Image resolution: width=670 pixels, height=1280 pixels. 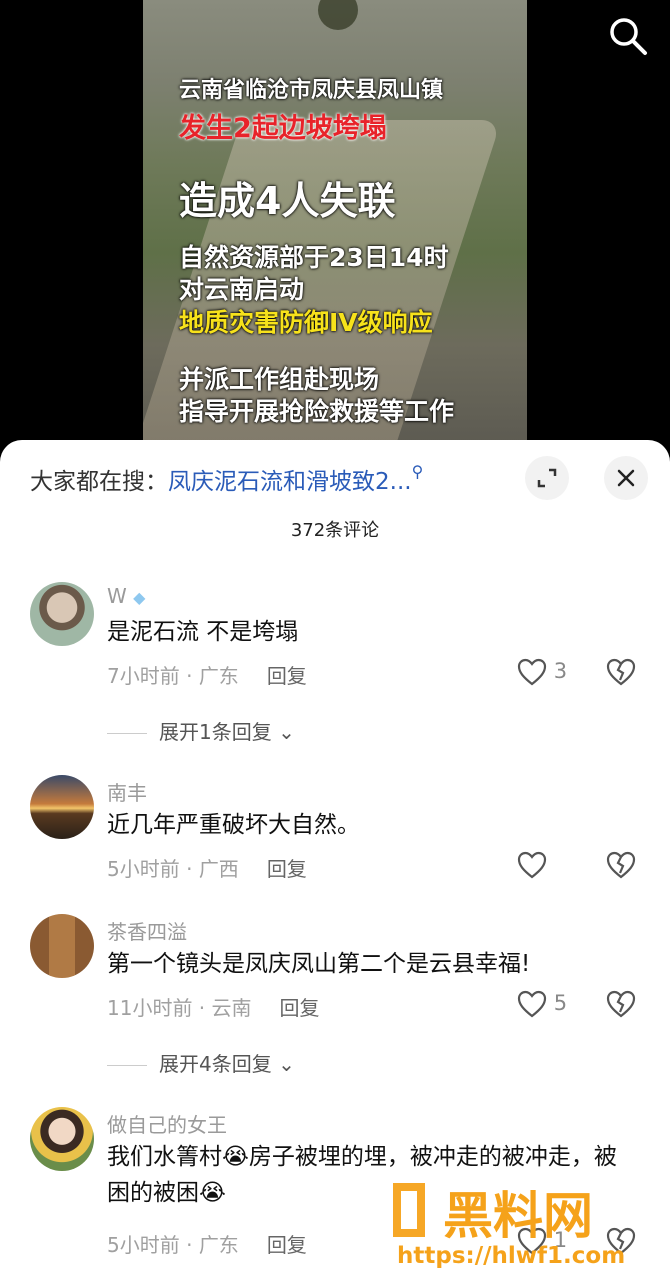 I want to click on comment-username: 茶香四溢, so click(x=147, y=930).